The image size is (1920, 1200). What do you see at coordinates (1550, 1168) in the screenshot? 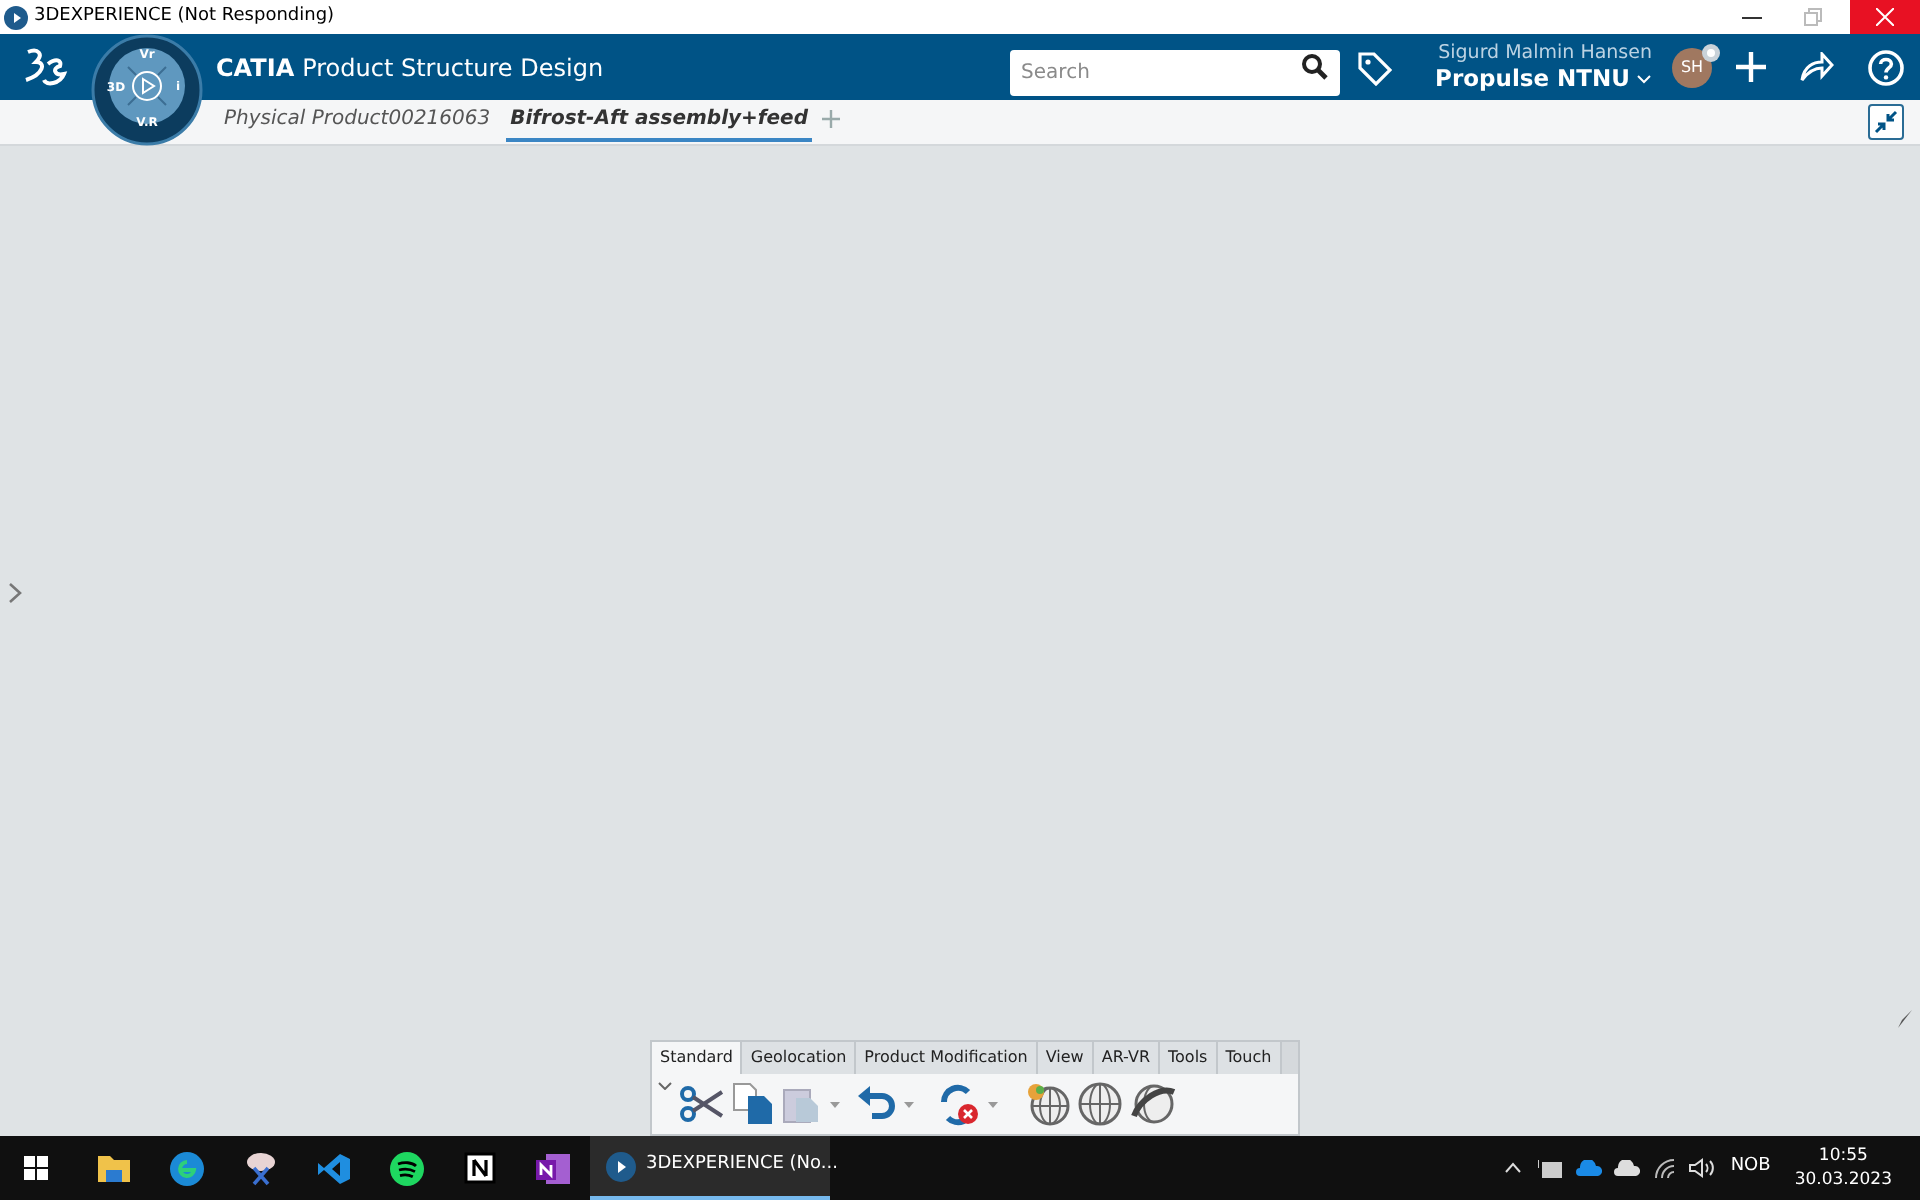
I see `battery-icon` at bounding box center [1550, 1168].